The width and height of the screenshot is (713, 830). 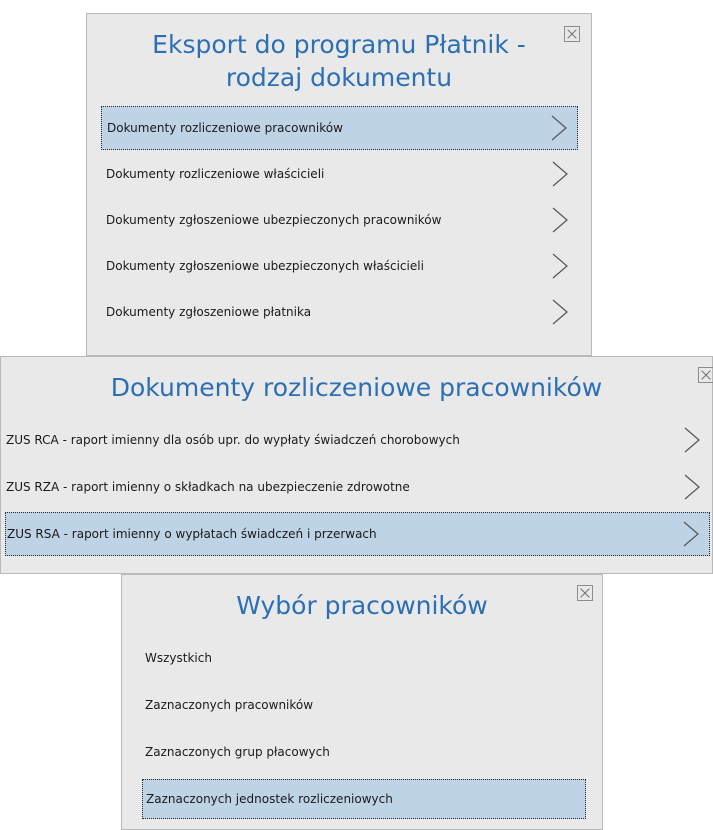 I want to click on menu-item: Zaznaczonych pracowników, so click(x=364, y=705).